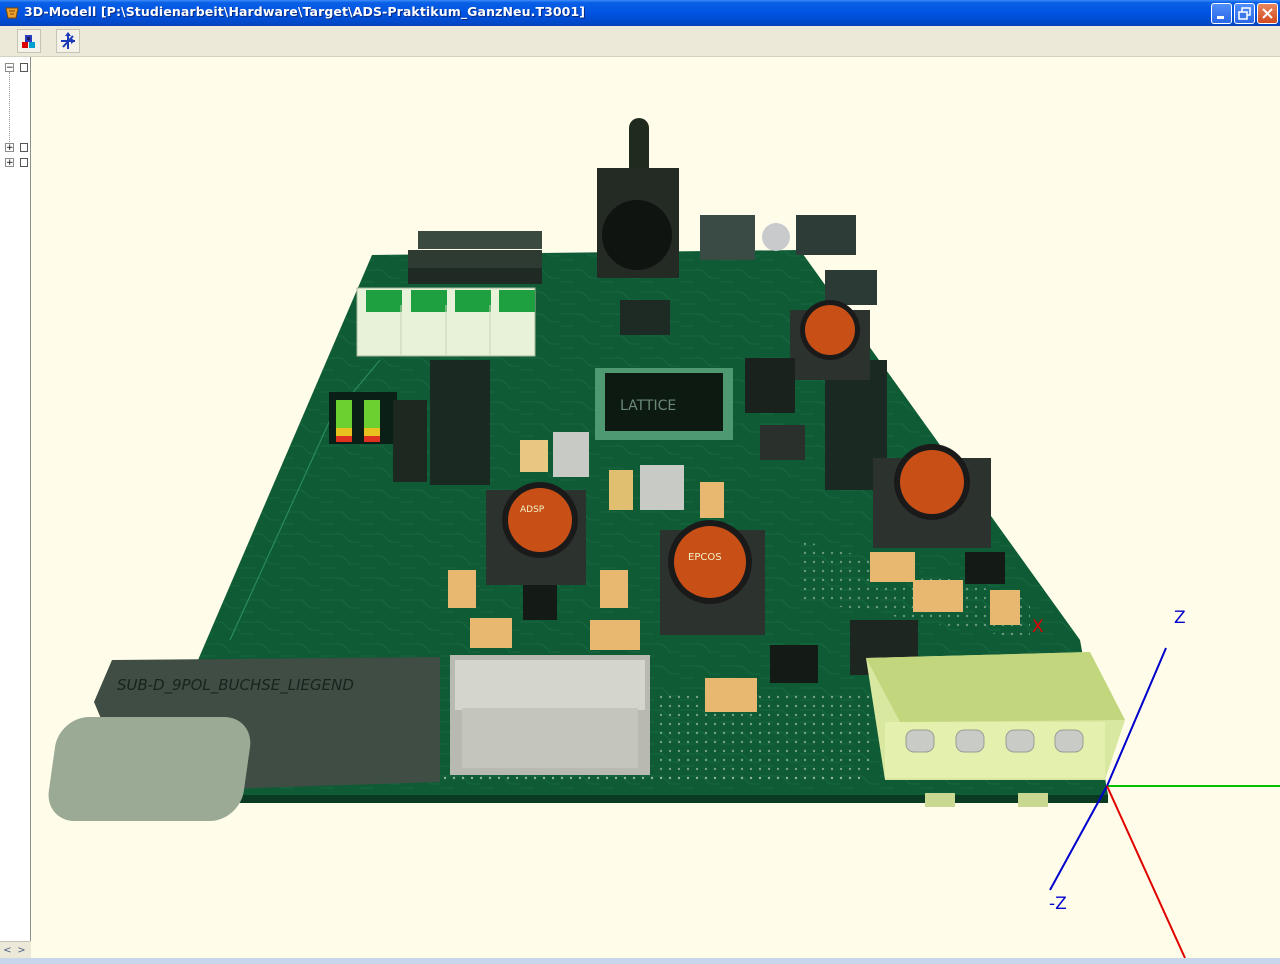 The image size is (1280, 964). Describe the element at coordinates (638, 198) in the screenshot. I see `potentiometer` at that location.